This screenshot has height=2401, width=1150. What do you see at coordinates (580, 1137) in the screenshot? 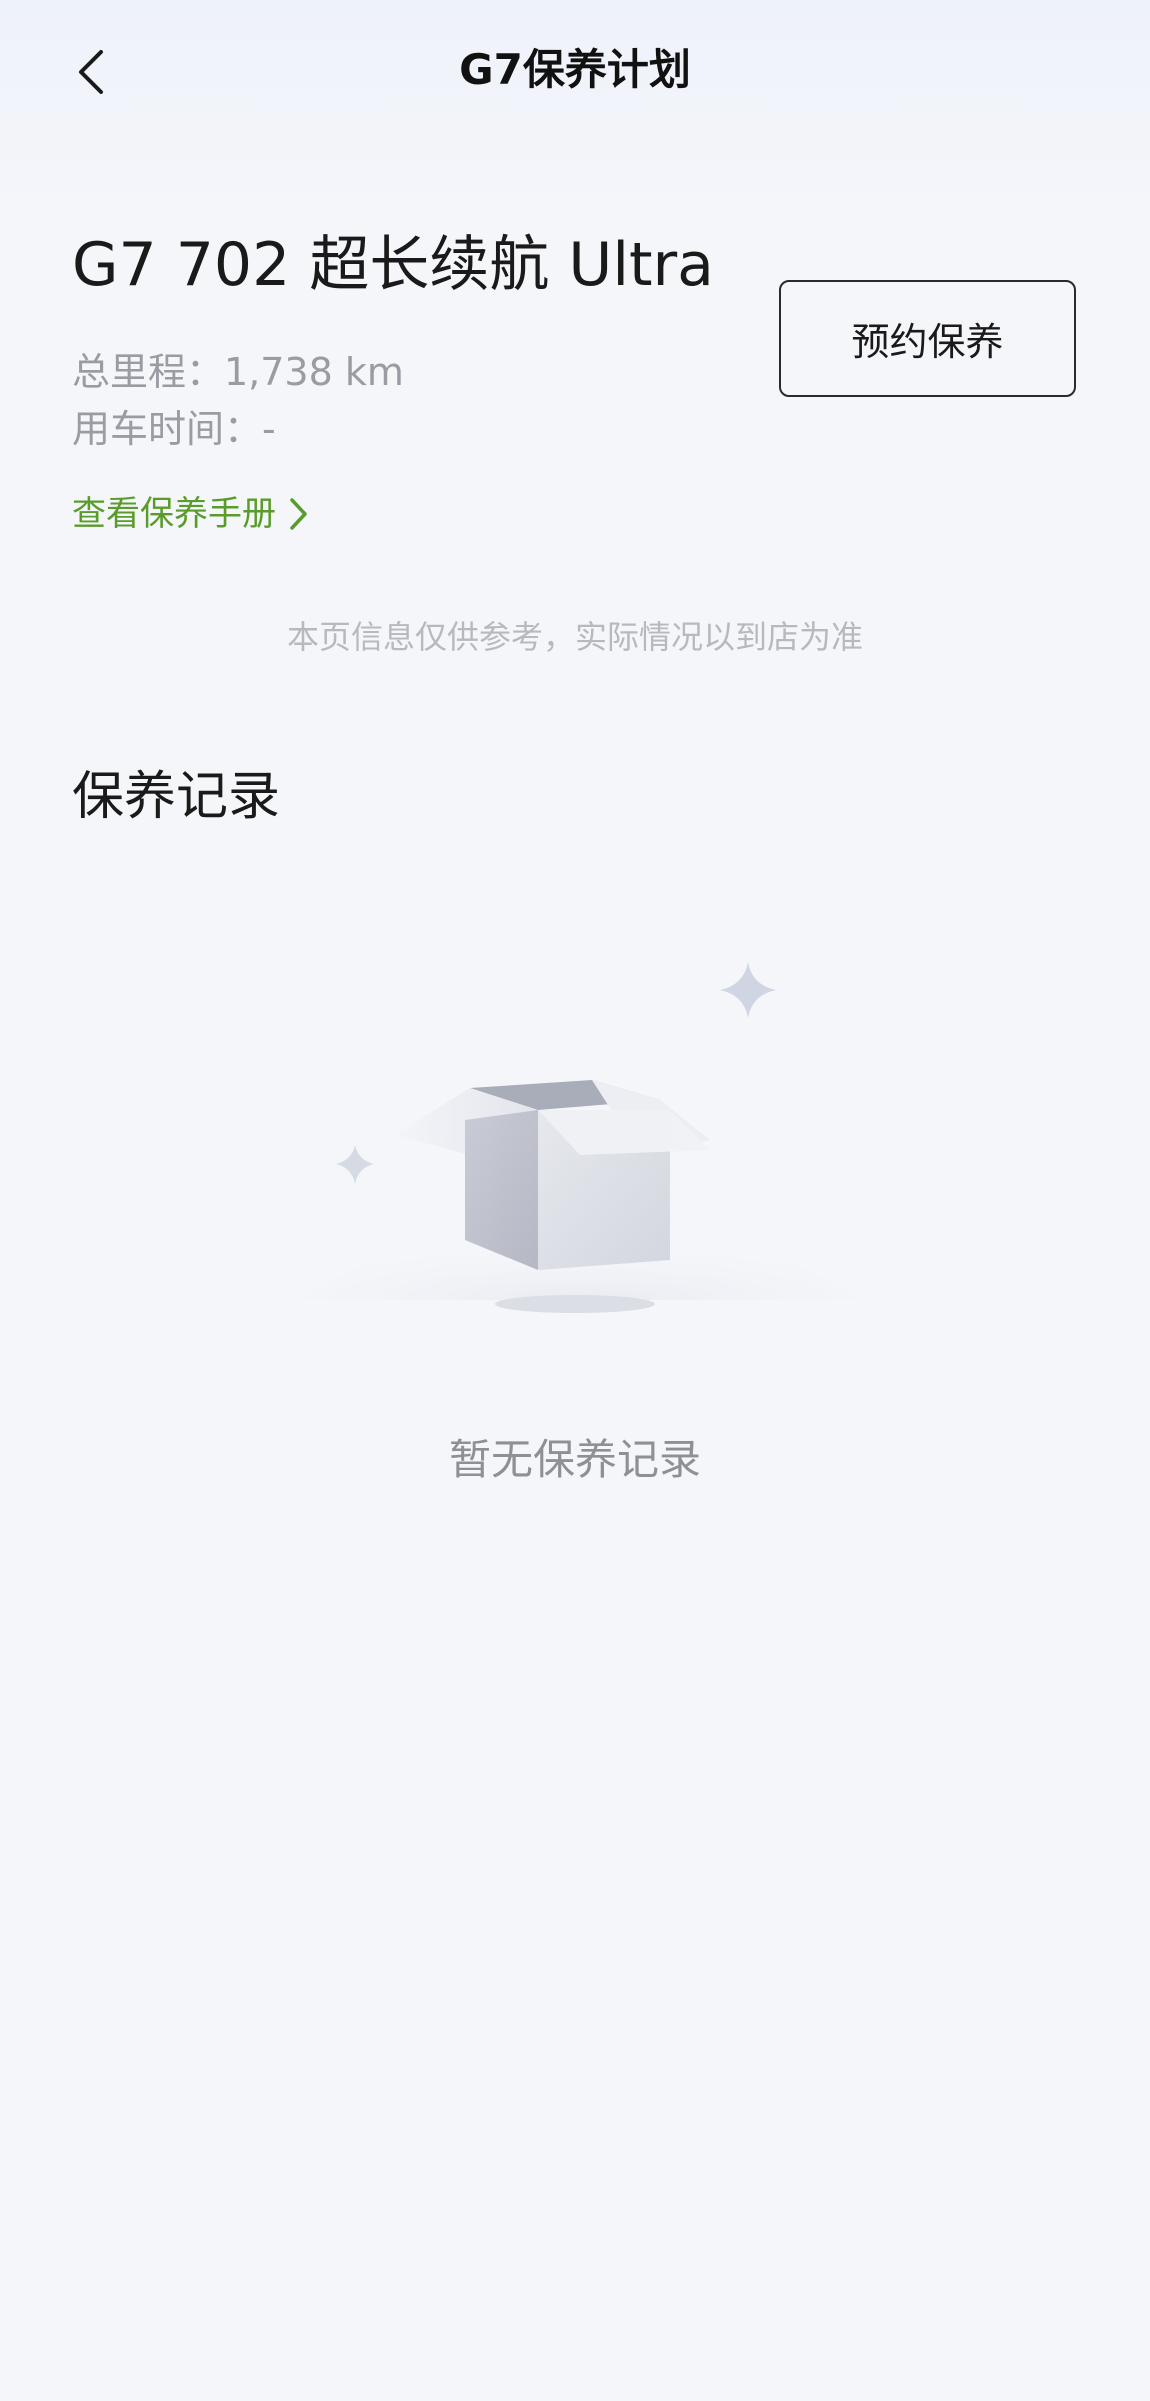
I see `empty-box-icon` at bounding box center [580, 1137].